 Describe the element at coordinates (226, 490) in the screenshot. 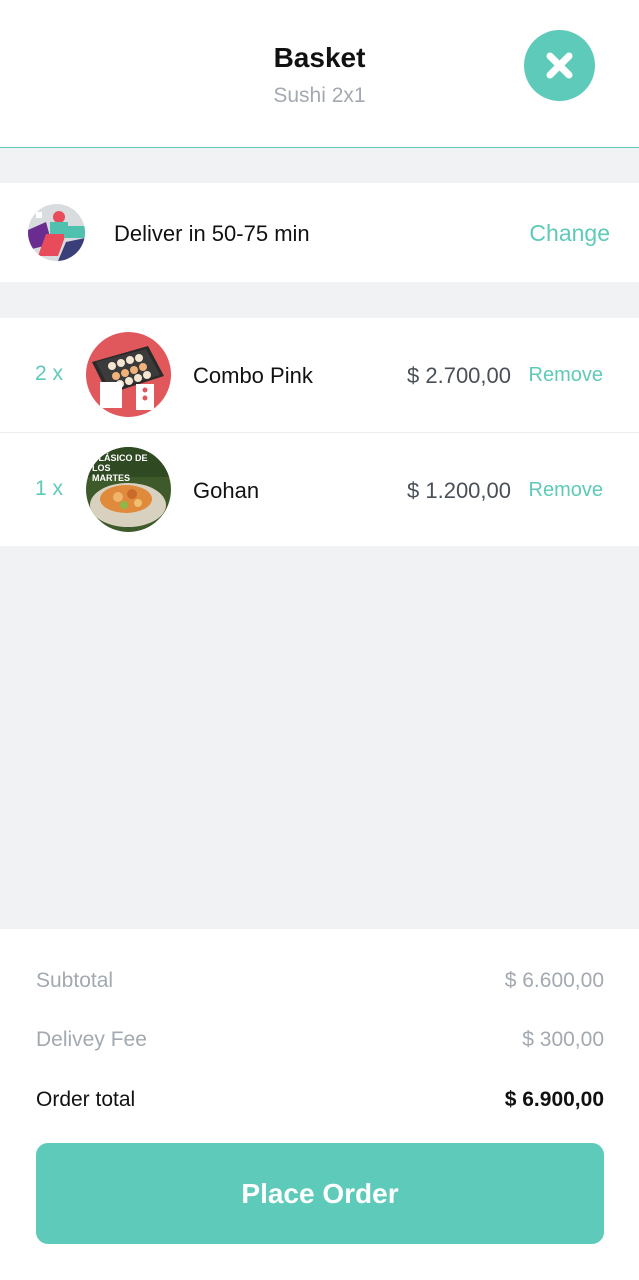

I see `item-name: Gohan` at that location.